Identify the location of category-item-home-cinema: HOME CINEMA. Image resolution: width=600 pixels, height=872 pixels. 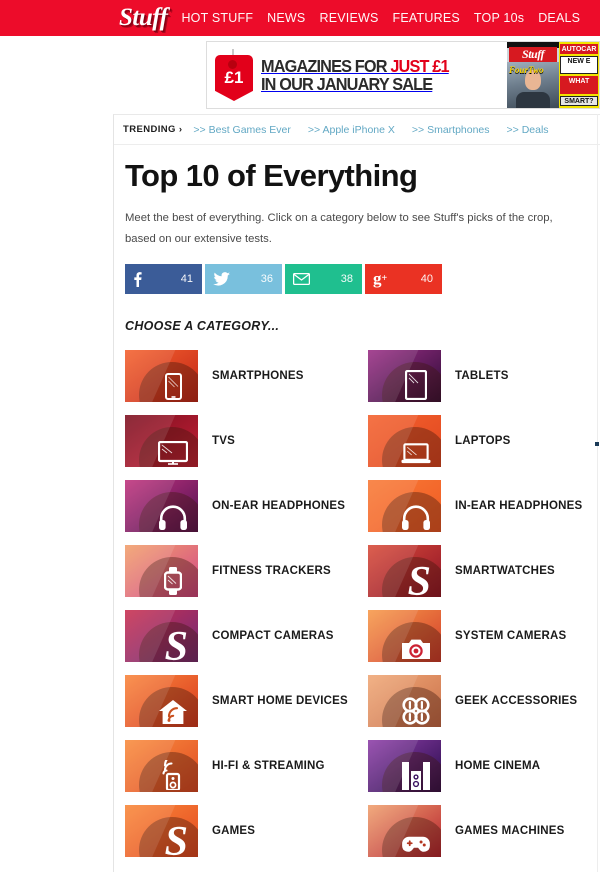
(484, 765).